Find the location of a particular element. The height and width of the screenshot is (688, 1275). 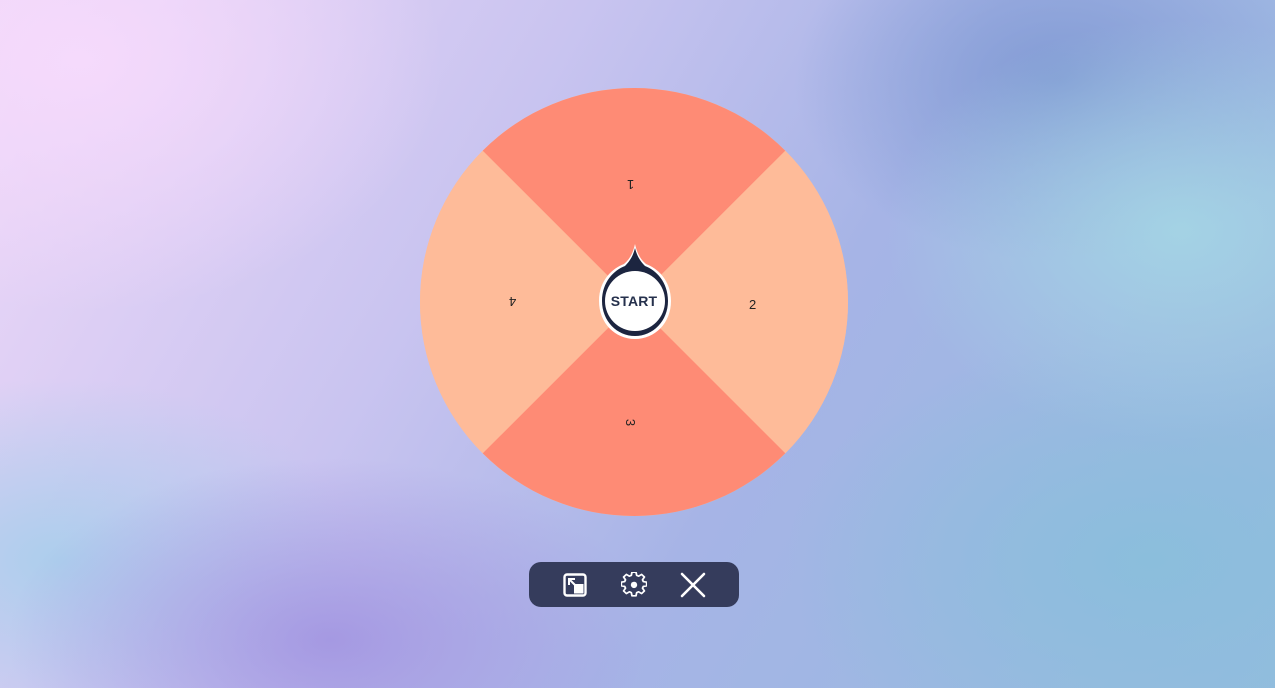

segment-label-4: 4 is located at coordinates (513, 301).